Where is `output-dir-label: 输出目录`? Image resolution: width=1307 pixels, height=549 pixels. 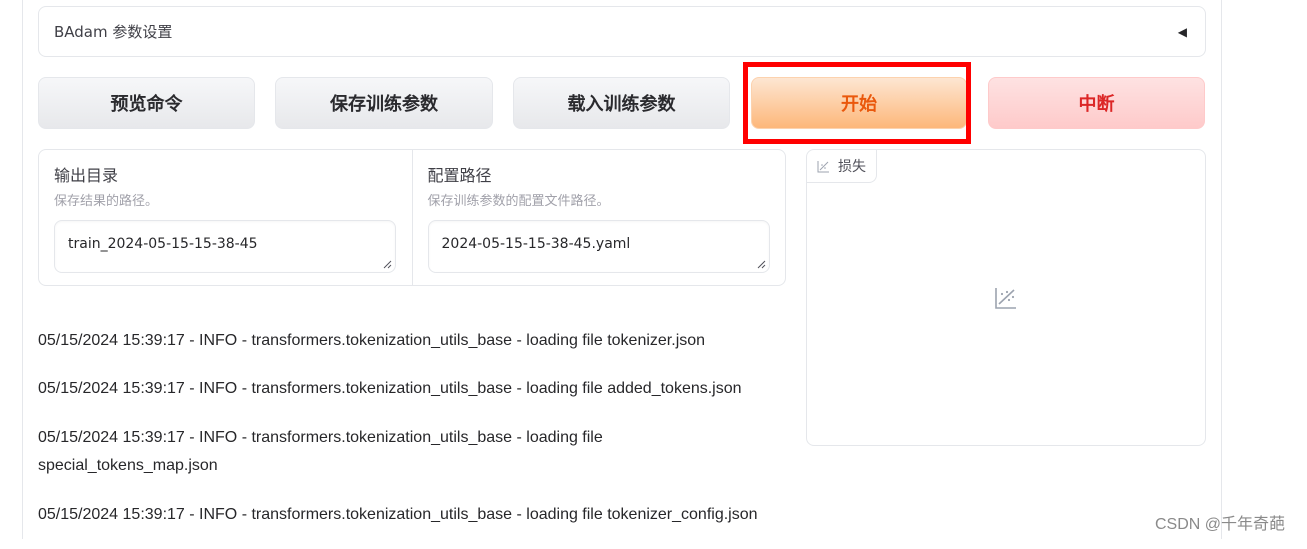
output-dir-label: 输出目录 is located at coordinates (86, 175).